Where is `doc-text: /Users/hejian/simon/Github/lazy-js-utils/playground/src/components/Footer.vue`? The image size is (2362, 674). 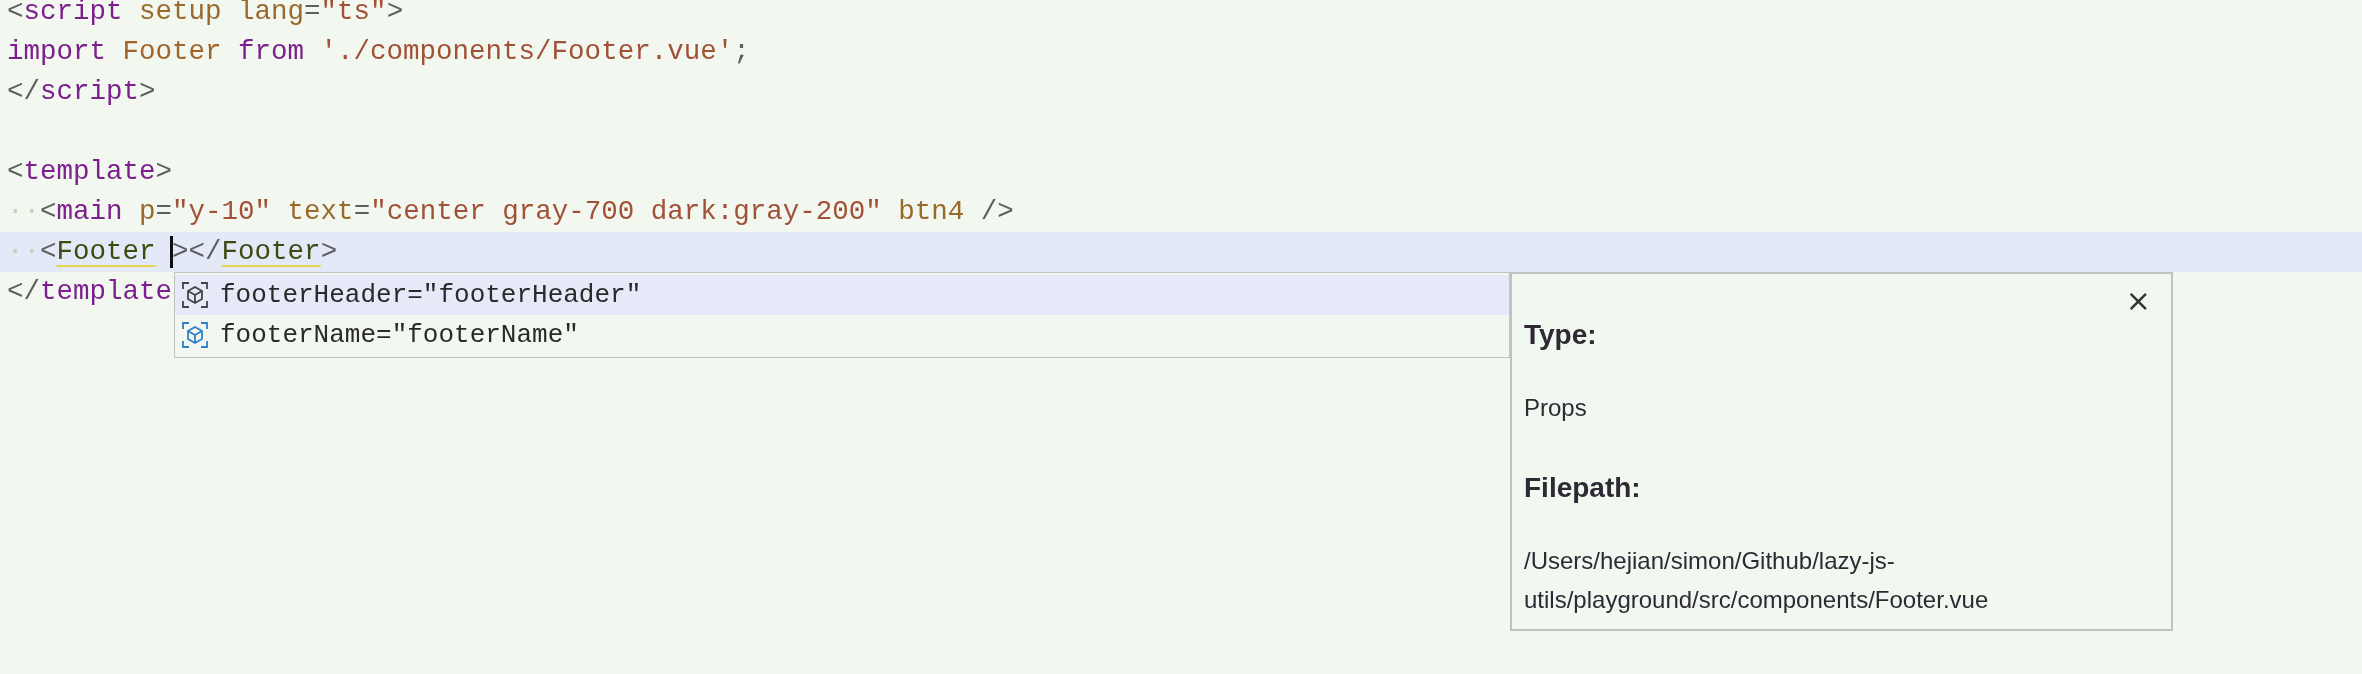 doc-text: /Users/hejian/simon/Github/lazy-js-utils/playground/src/components/Footer.vue is located at coordinates (1757, 580).